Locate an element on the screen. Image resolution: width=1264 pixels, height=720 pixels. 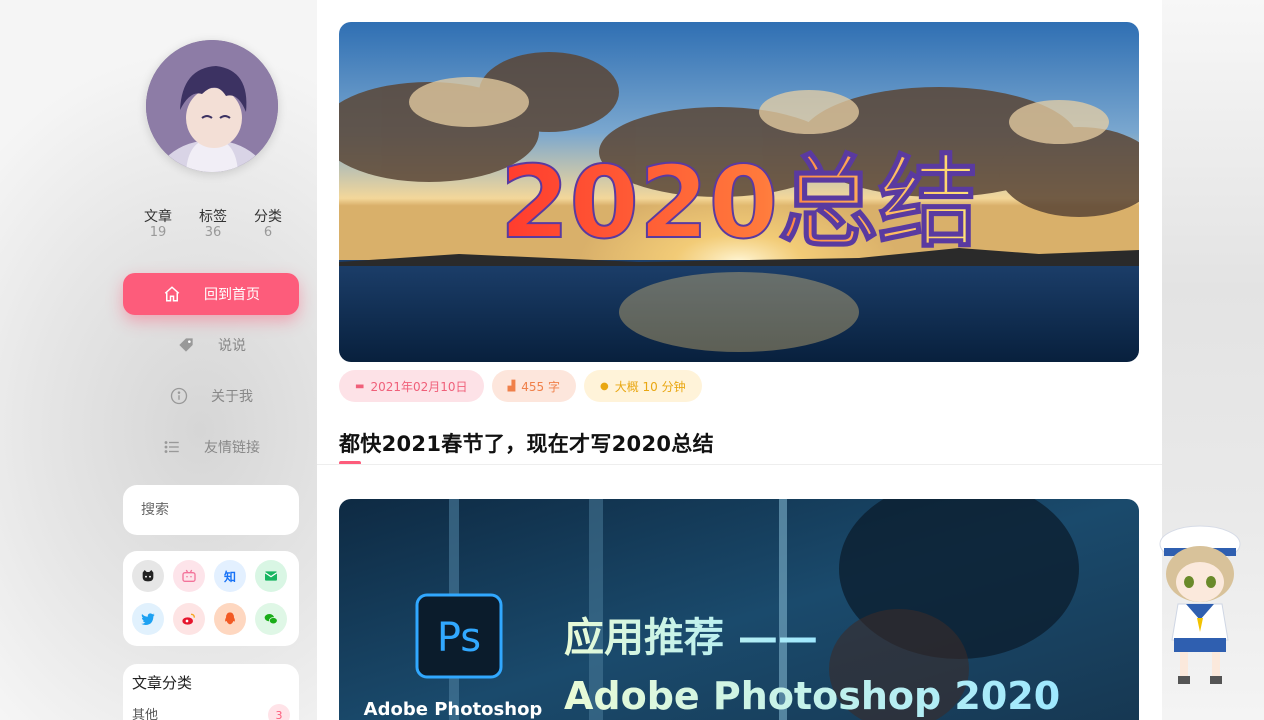
search-input is located at coordinates (211, 510).